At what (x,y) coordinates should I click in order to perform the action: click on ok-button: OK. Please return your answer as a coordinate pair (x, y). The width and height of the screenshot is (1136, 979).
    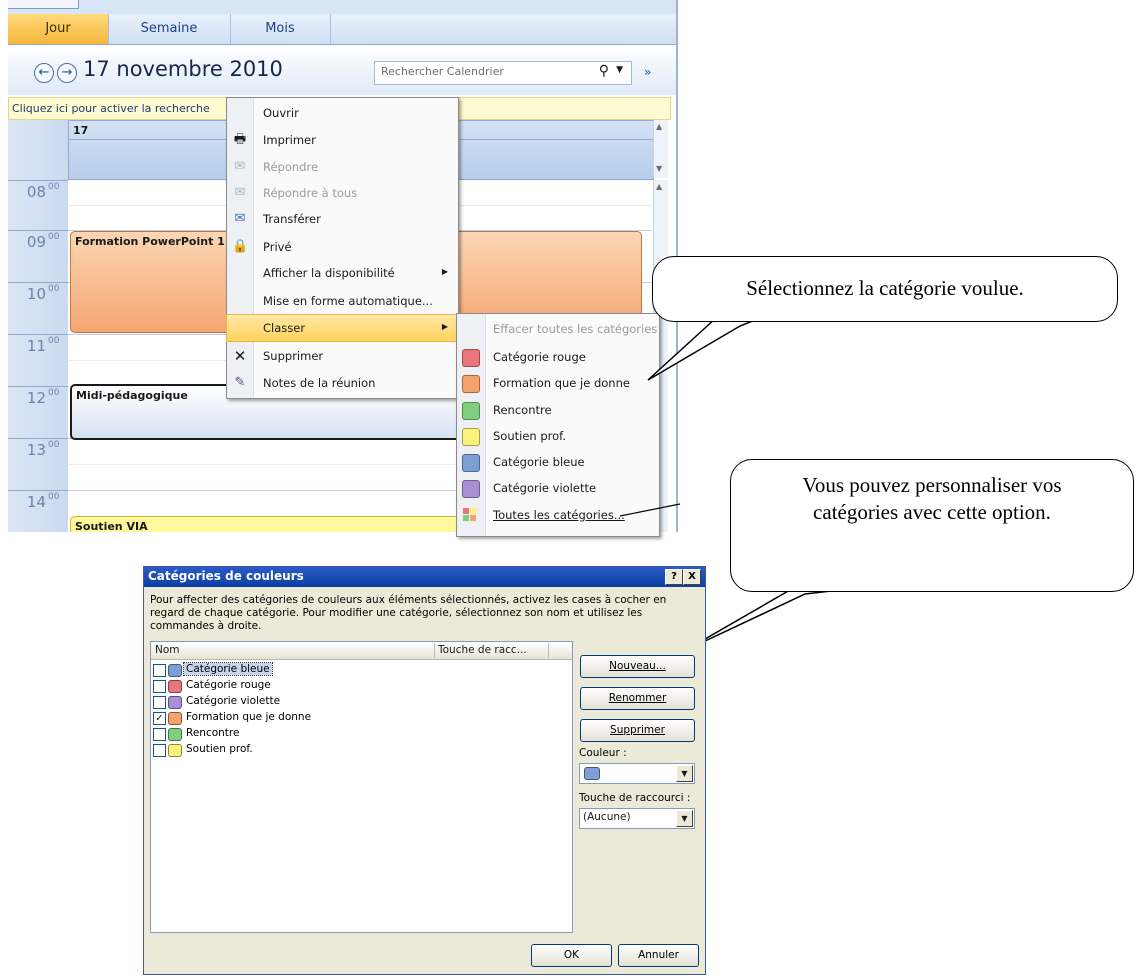
    Looking at the image, I should click on (571, 955).